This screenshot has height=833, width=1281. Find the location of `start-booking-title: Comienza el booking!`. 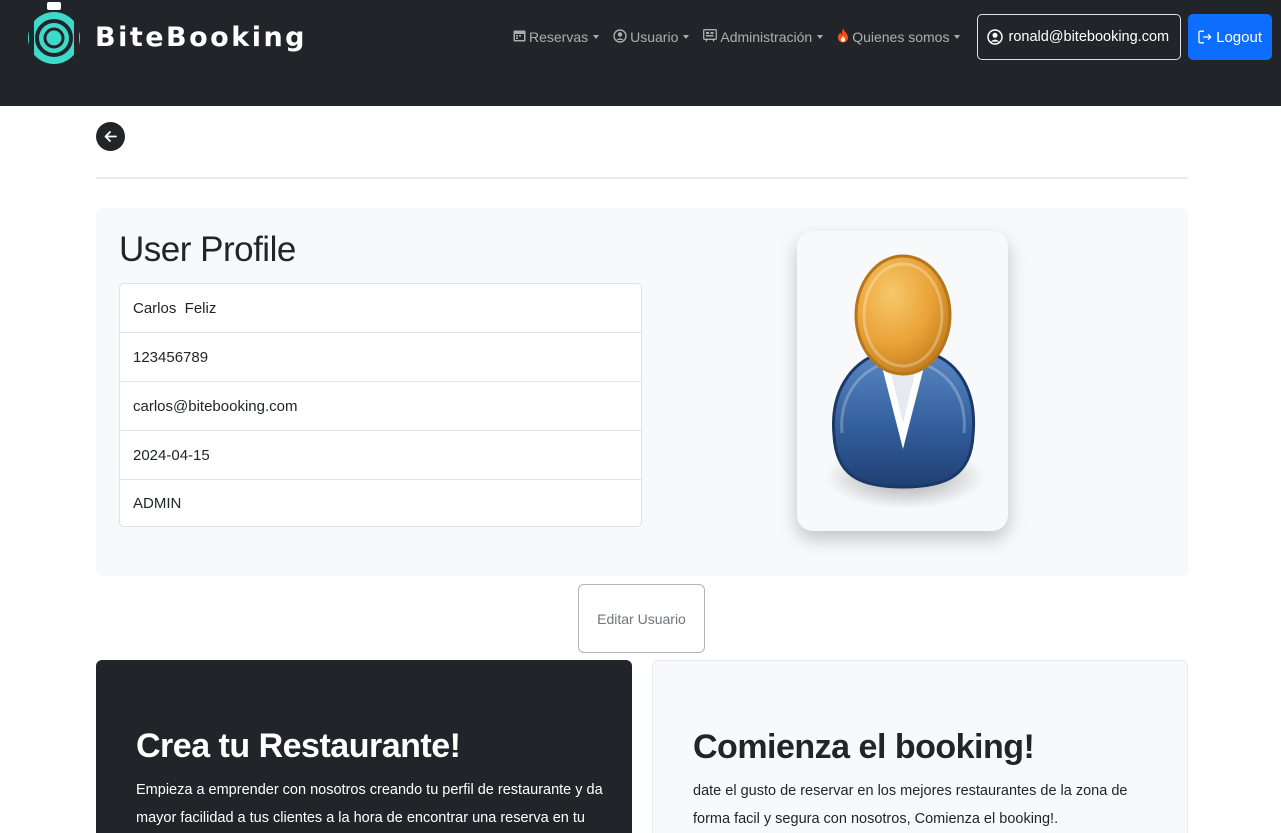

start-booking-title: Comienza el booking! is located at coordinates (864, 747).